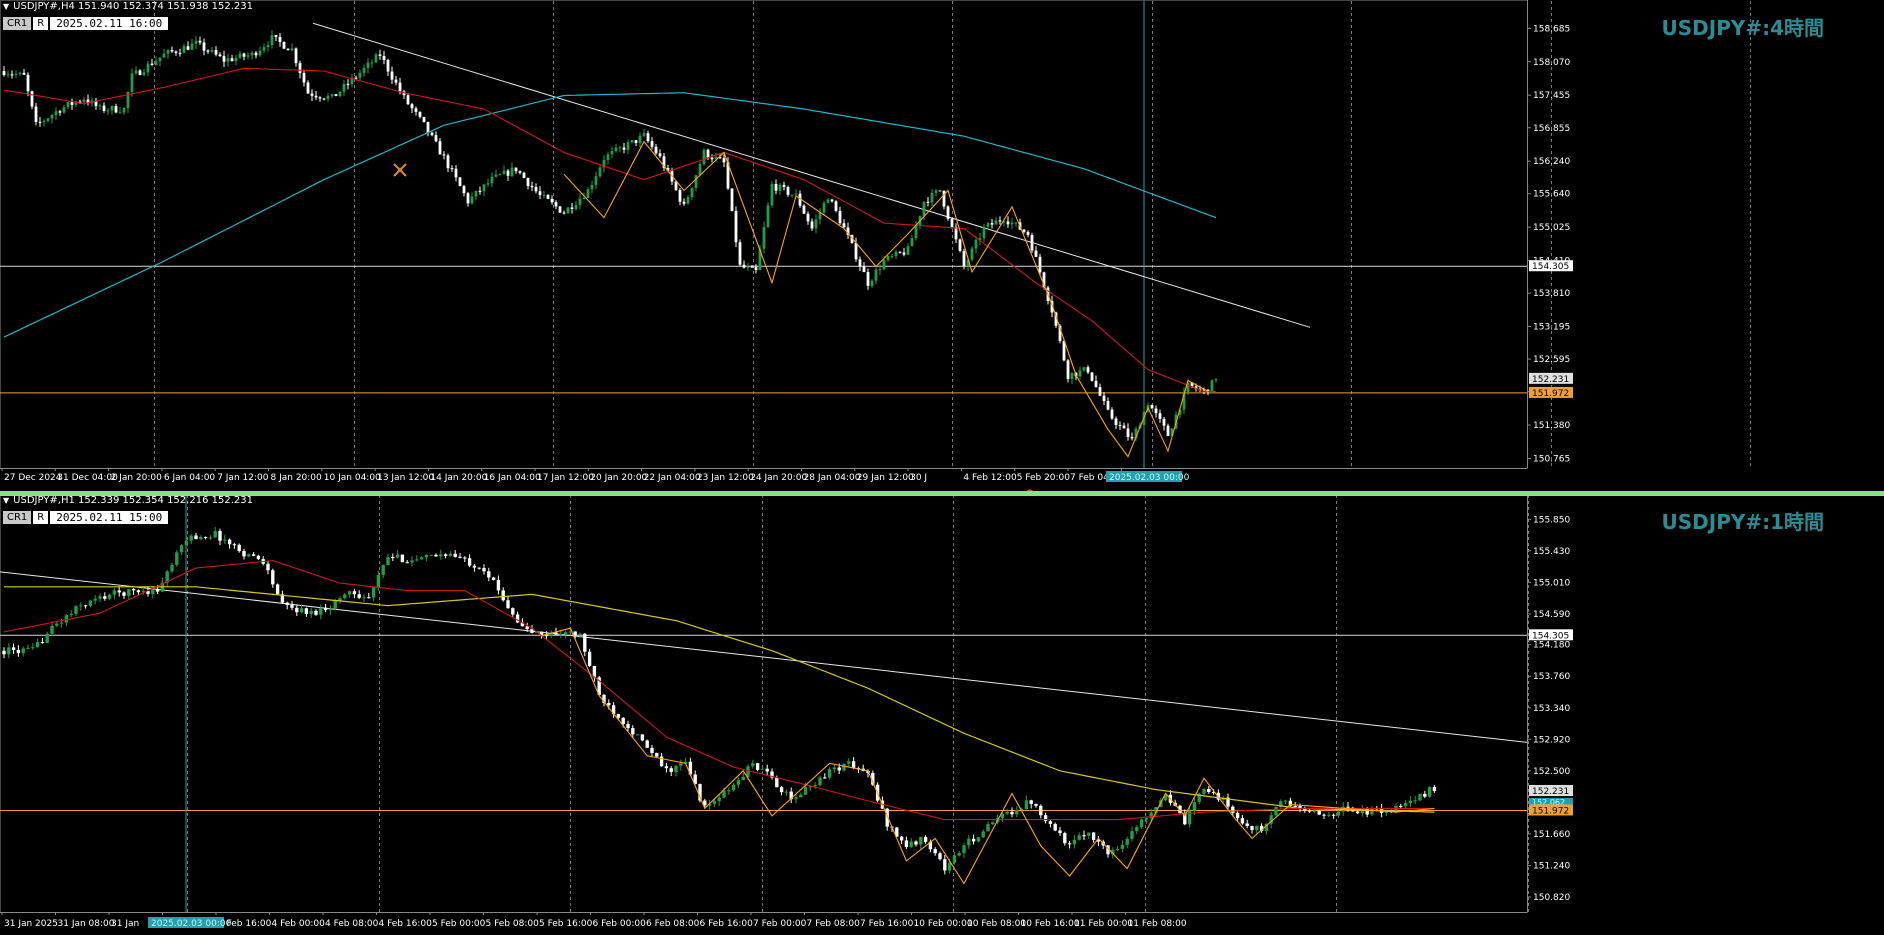 The height and width of the screenshot is (935, 1884). Describe the element at coordinates (400, 170) in the screenshot. I see `object-marker-icon` at that location.